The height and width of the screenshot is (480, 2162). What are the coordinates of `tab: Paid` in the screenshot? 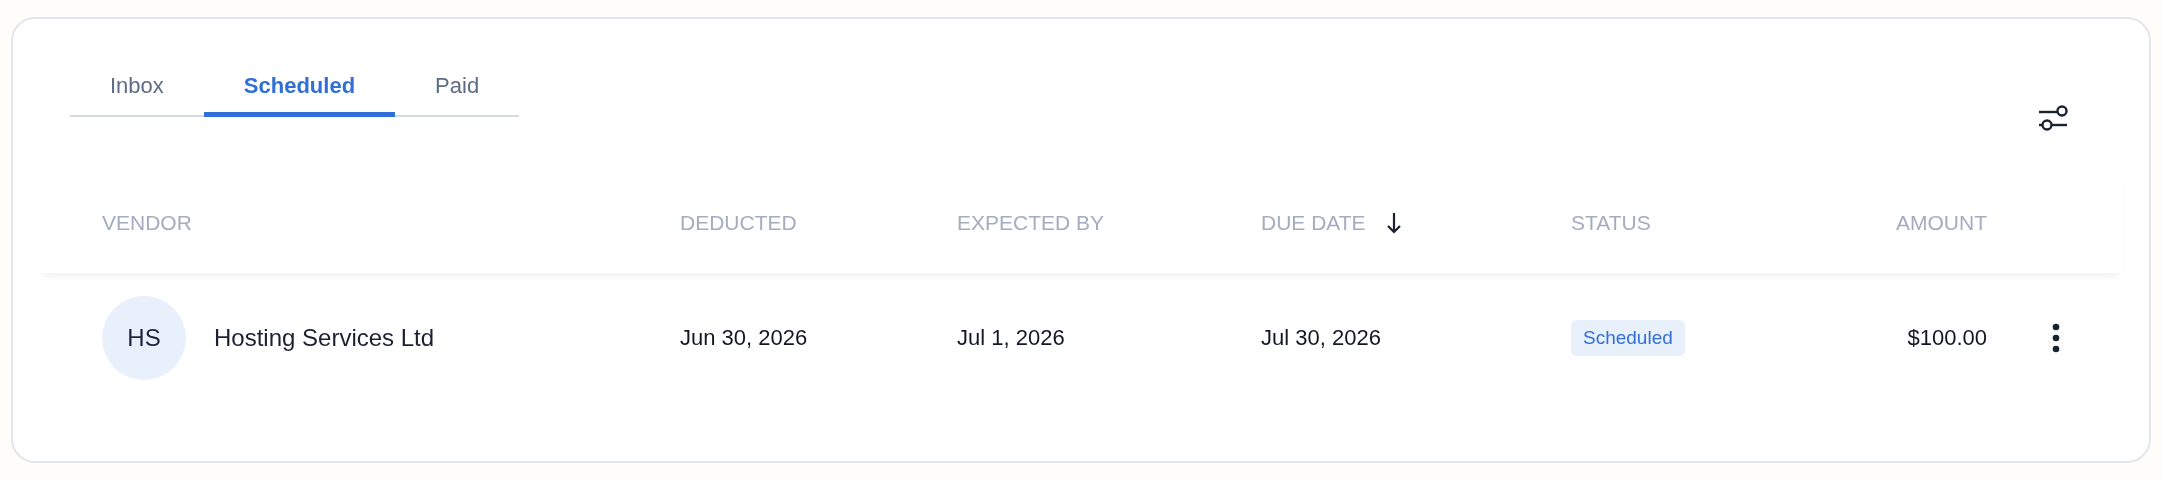 It's located at (457, 88).